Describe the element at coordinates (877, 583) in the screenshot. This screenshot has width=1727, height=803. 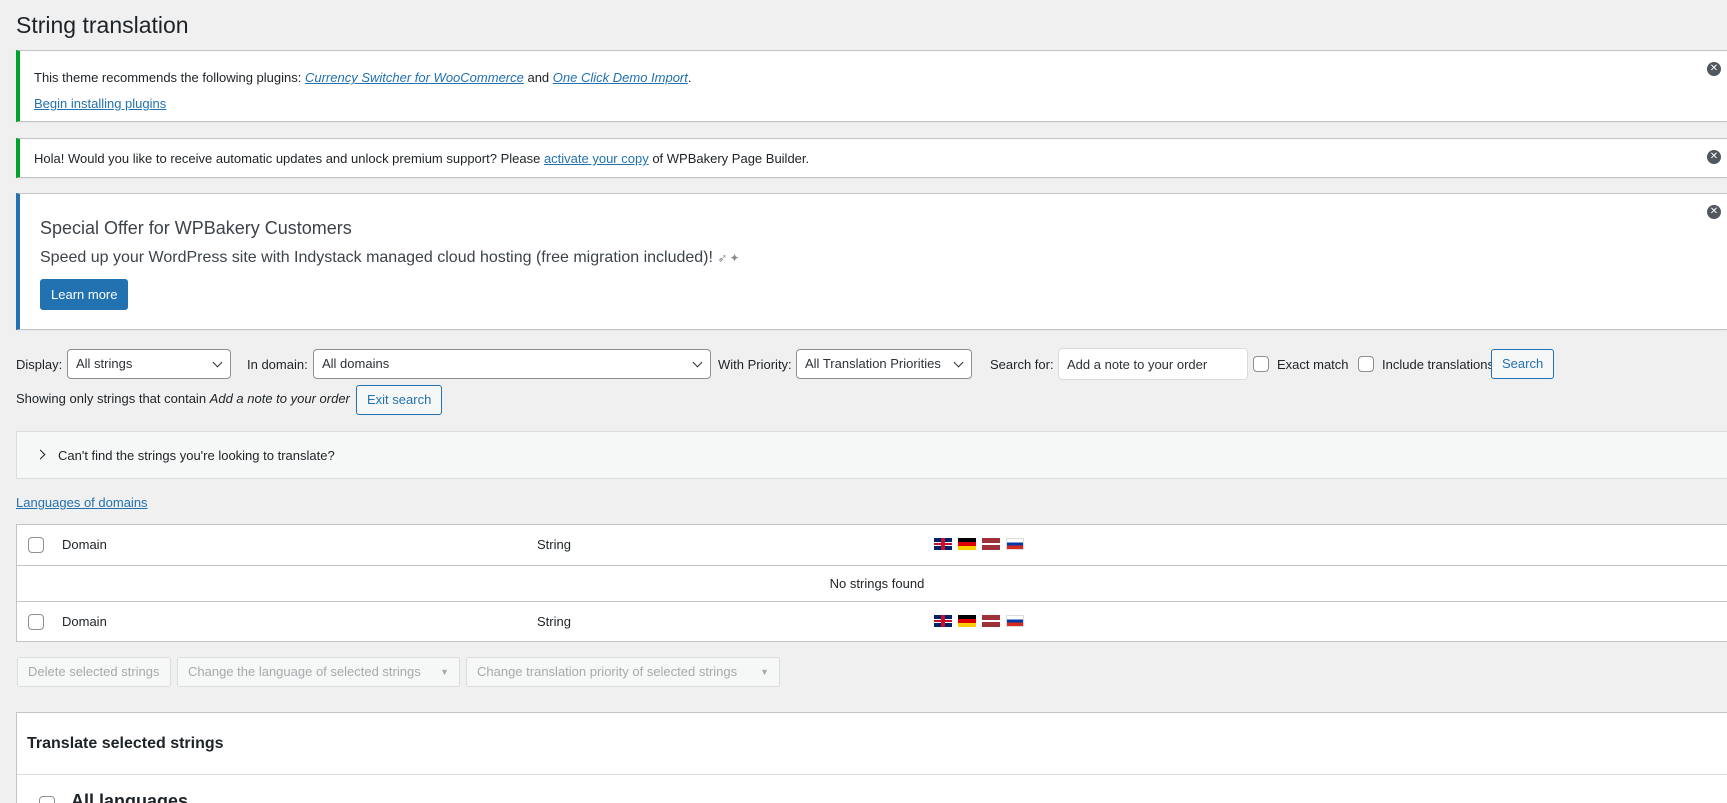
I see `no-strings-message: No strings found` at that location.